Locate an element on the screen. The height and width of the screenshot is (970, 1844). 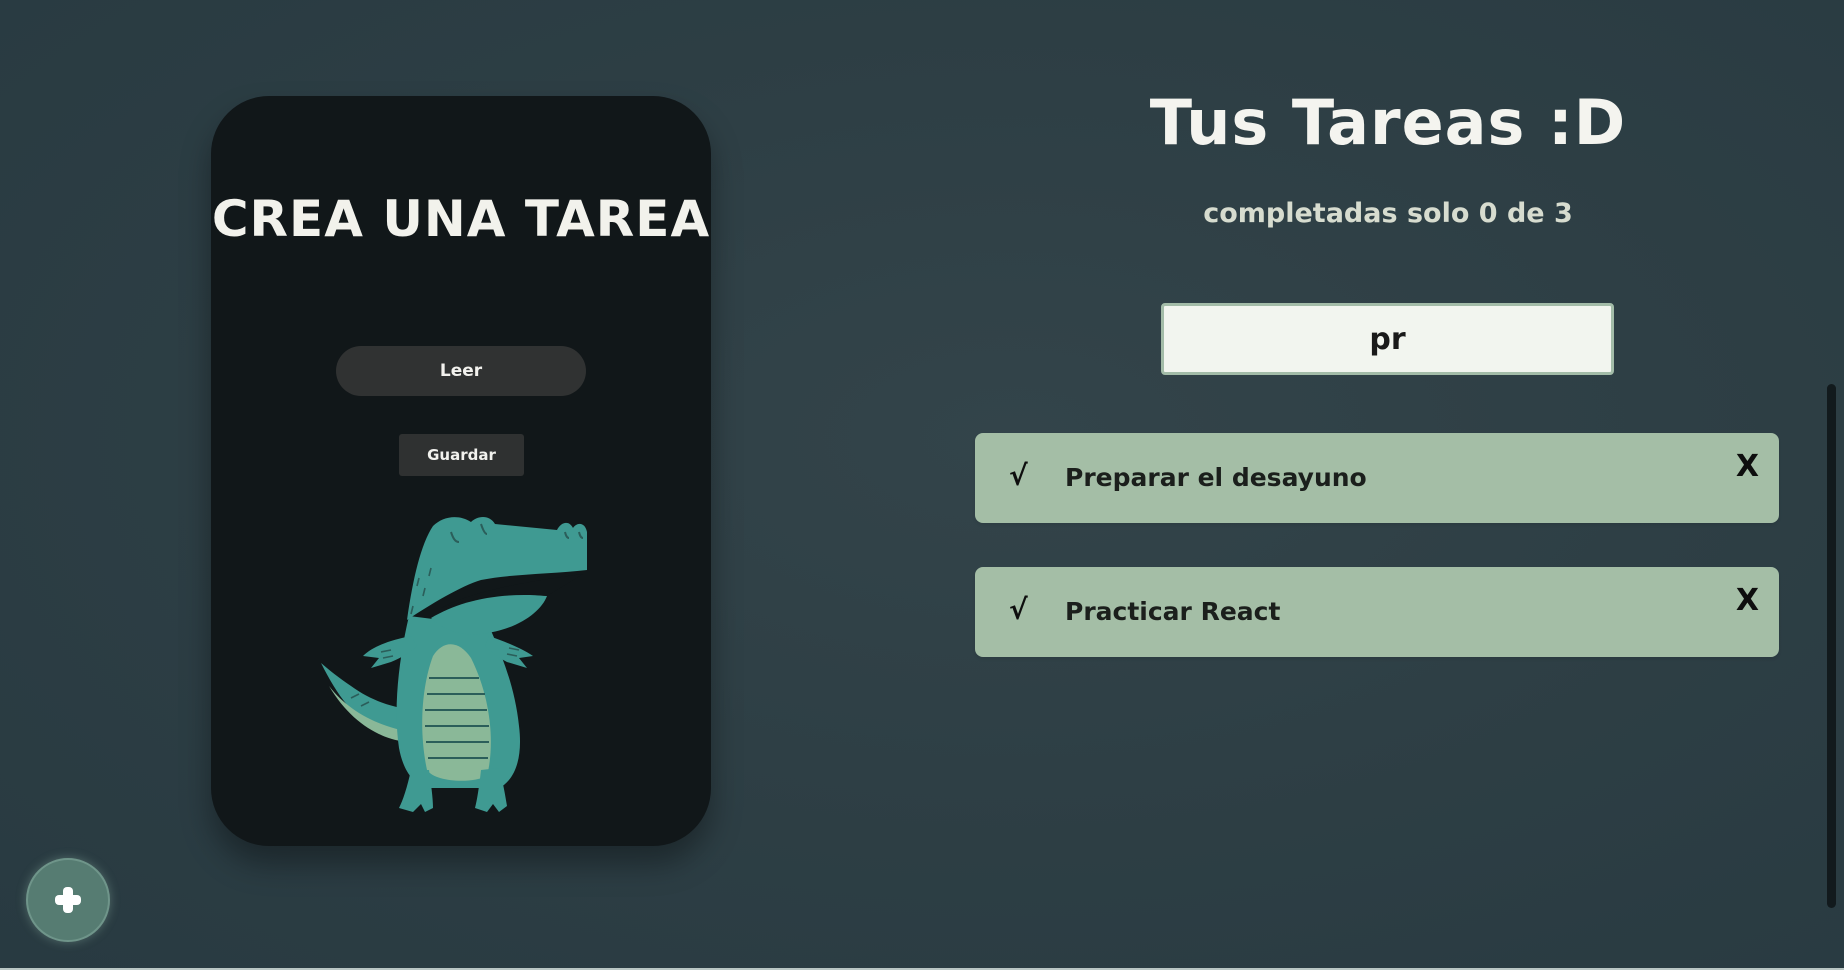
save-button: Guardar is located at coordinates (461, 455).